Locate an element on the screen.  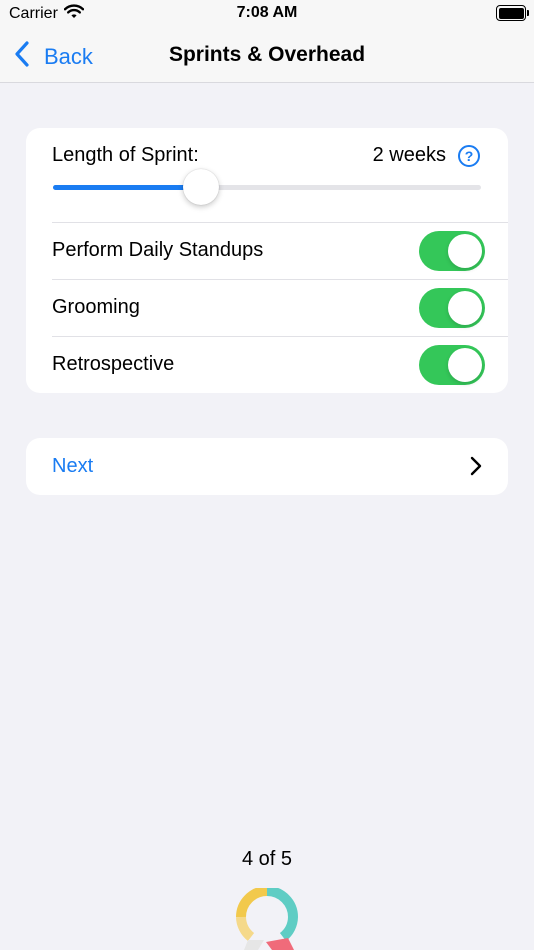
next-button: Next is located at coordinates (267, 466).